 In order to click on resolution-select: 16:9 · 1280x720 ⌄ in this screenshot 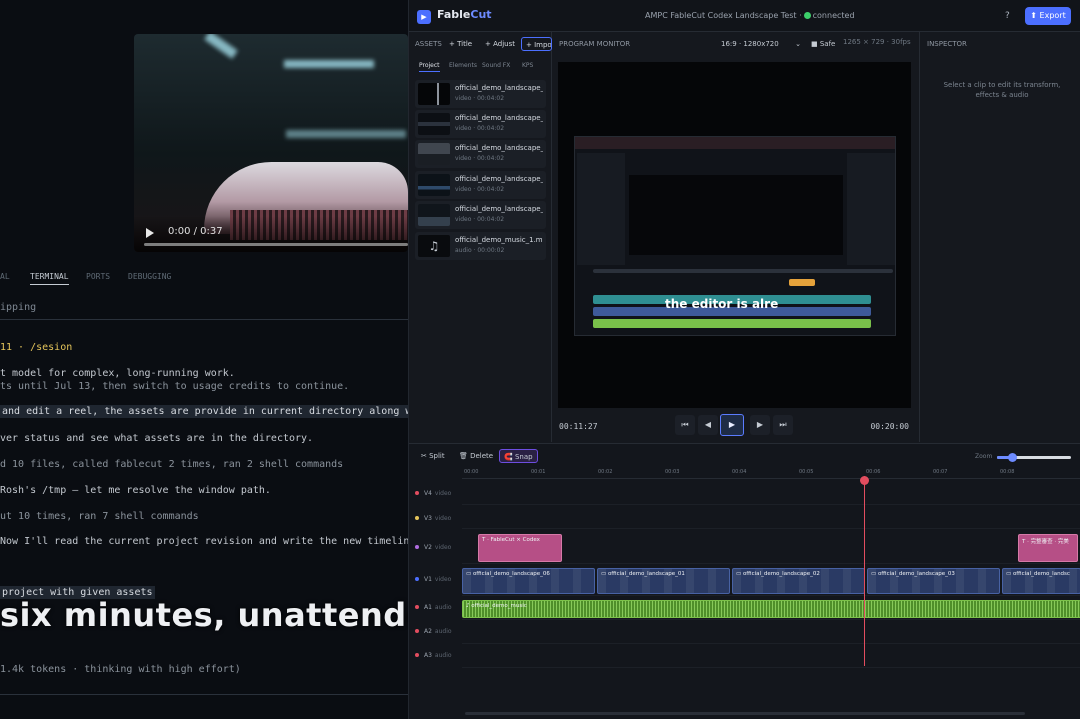, I will do `click(760, 44)`.